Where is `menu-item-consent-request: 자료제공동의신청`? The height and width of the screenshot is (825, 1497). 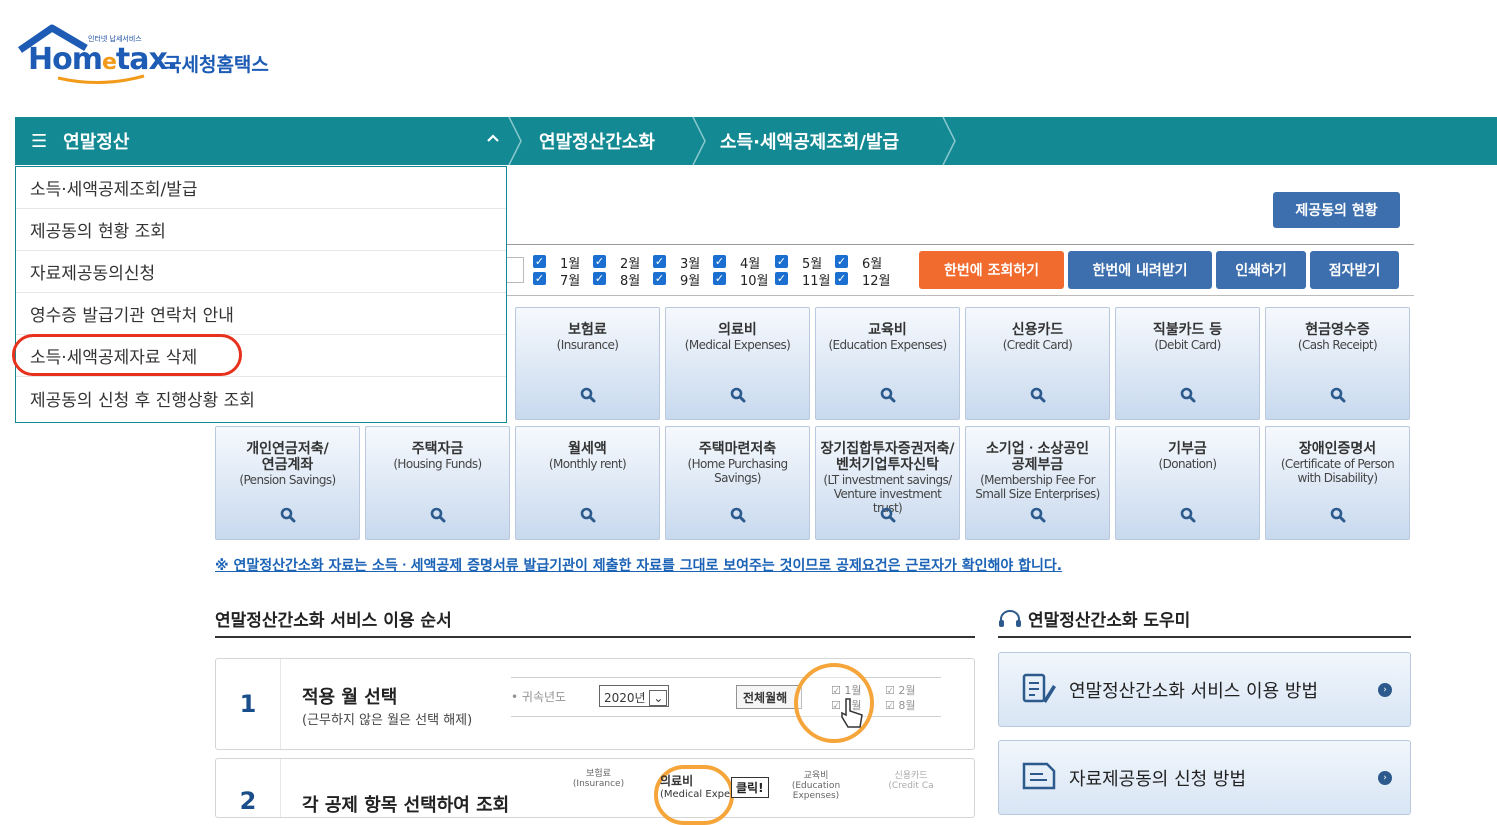 menu-item-consent-request: 자료제공동의신청 is located at coordinates (261, 272).